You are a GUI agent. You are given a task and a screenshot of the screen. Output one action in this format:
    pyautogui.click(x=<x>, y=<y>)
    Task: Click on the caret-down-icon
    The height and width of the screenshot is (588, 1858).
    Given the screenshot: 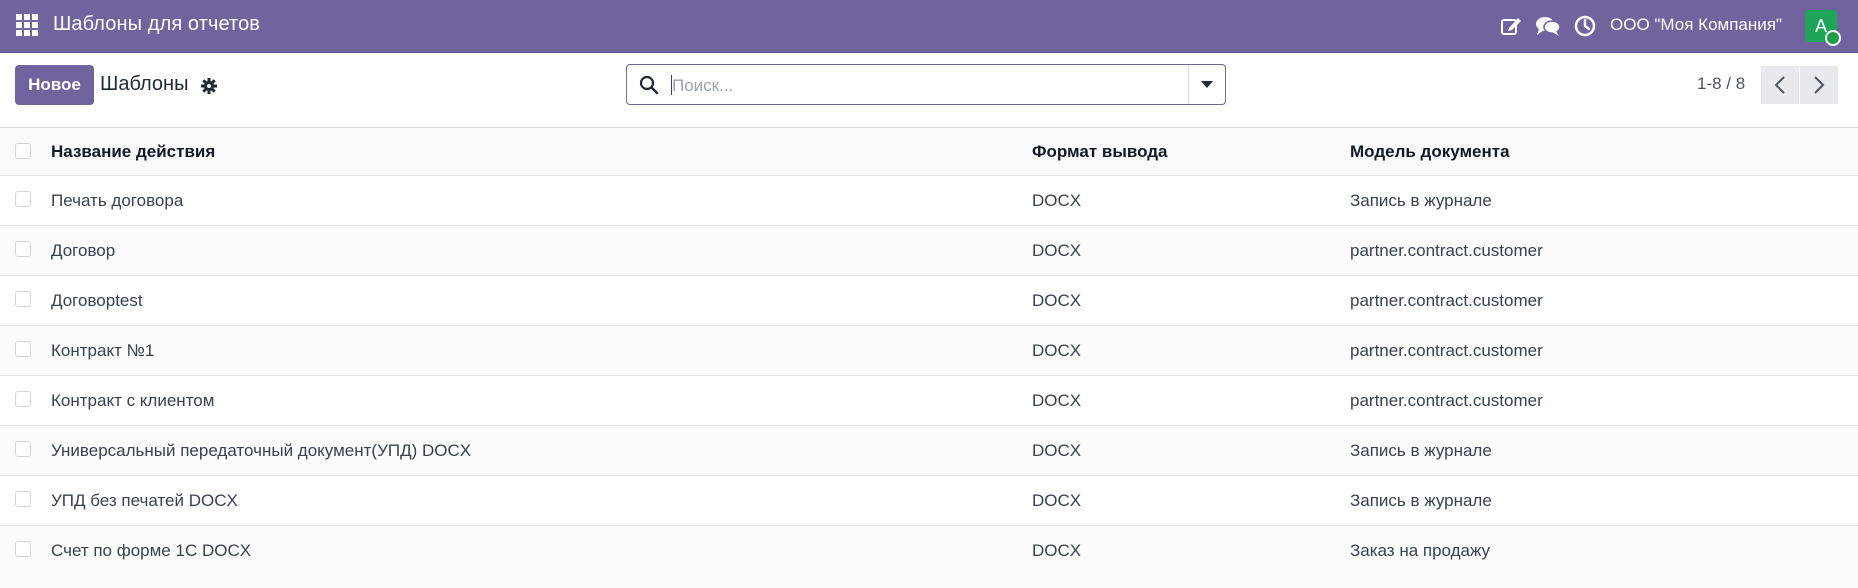 What is the action you would take?
    pyautogui.click(x=1207, y=84)
    